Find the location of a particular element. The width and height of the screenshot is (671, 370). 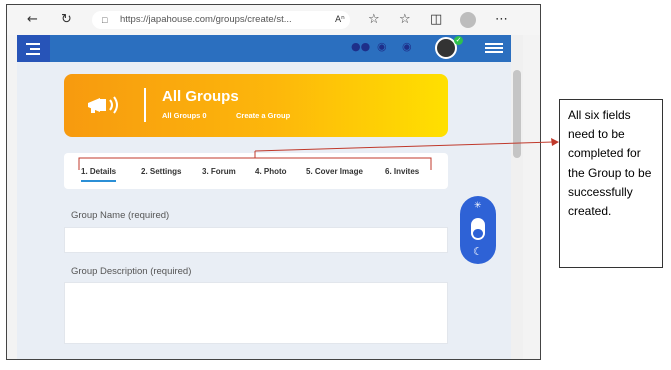

tabs-bracket is located at coordinates (255, 163).